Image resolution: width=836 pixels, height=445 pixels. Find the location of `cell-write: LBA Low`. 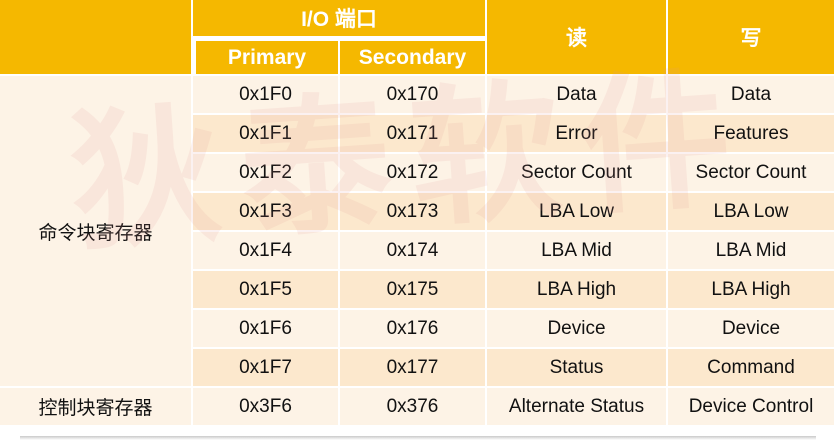

cell-write: LBA Low is located at coordinates (752, 212).